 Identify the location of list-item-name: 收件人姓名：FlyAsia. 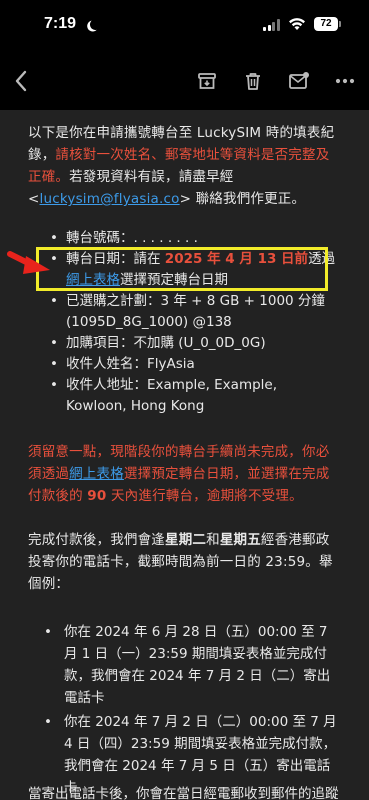
(195, 364).